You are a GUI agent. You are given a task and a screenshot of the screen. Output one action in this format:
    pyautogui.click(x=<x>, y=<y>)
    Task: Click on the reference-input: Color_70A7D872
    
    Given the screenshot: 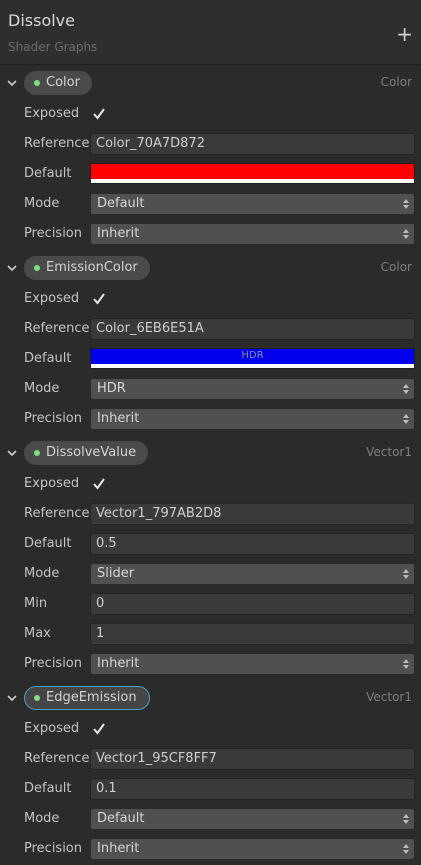 What is the action you would take?
    pyautogui.click(x=252, y=144)
    